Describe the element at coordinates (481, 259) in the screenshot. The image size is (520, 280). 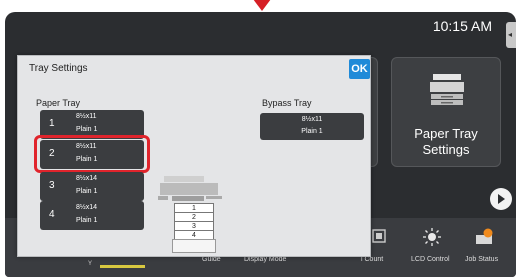
I see `job-status-button: Job Status` at that location.